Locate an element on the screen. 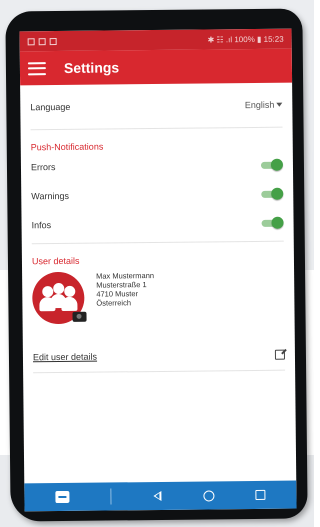  push-warnings-row: Warnings is located at coordinates (157, 195).